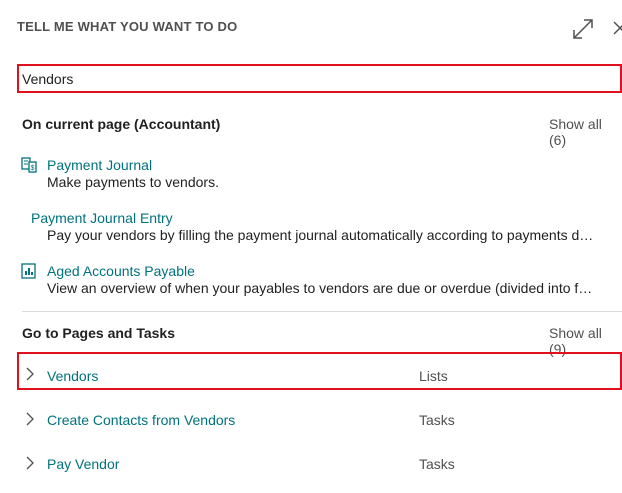 The image size is (622, 493). What do you see at coordinates (83, 464) in the screenshot?
I see `task-name: Pay Vendor` at bounding box center [83, 464].